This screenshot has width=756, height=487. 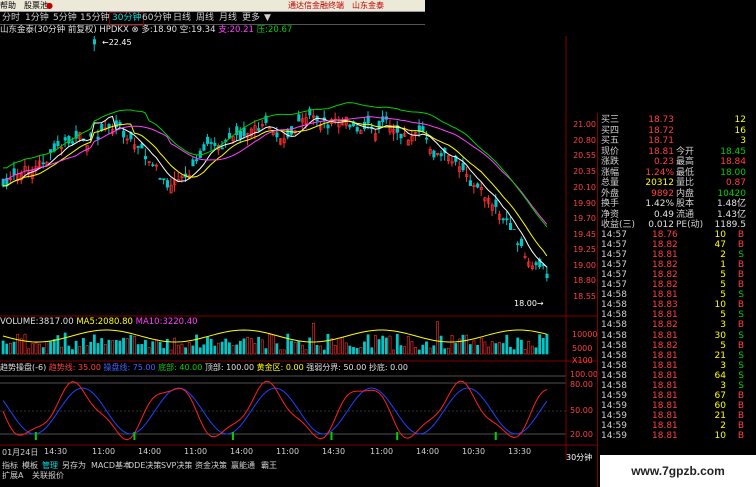 I want to click on quote-row: 涨幅 1.24% 最低 18.00, so click(x=673, y=173).